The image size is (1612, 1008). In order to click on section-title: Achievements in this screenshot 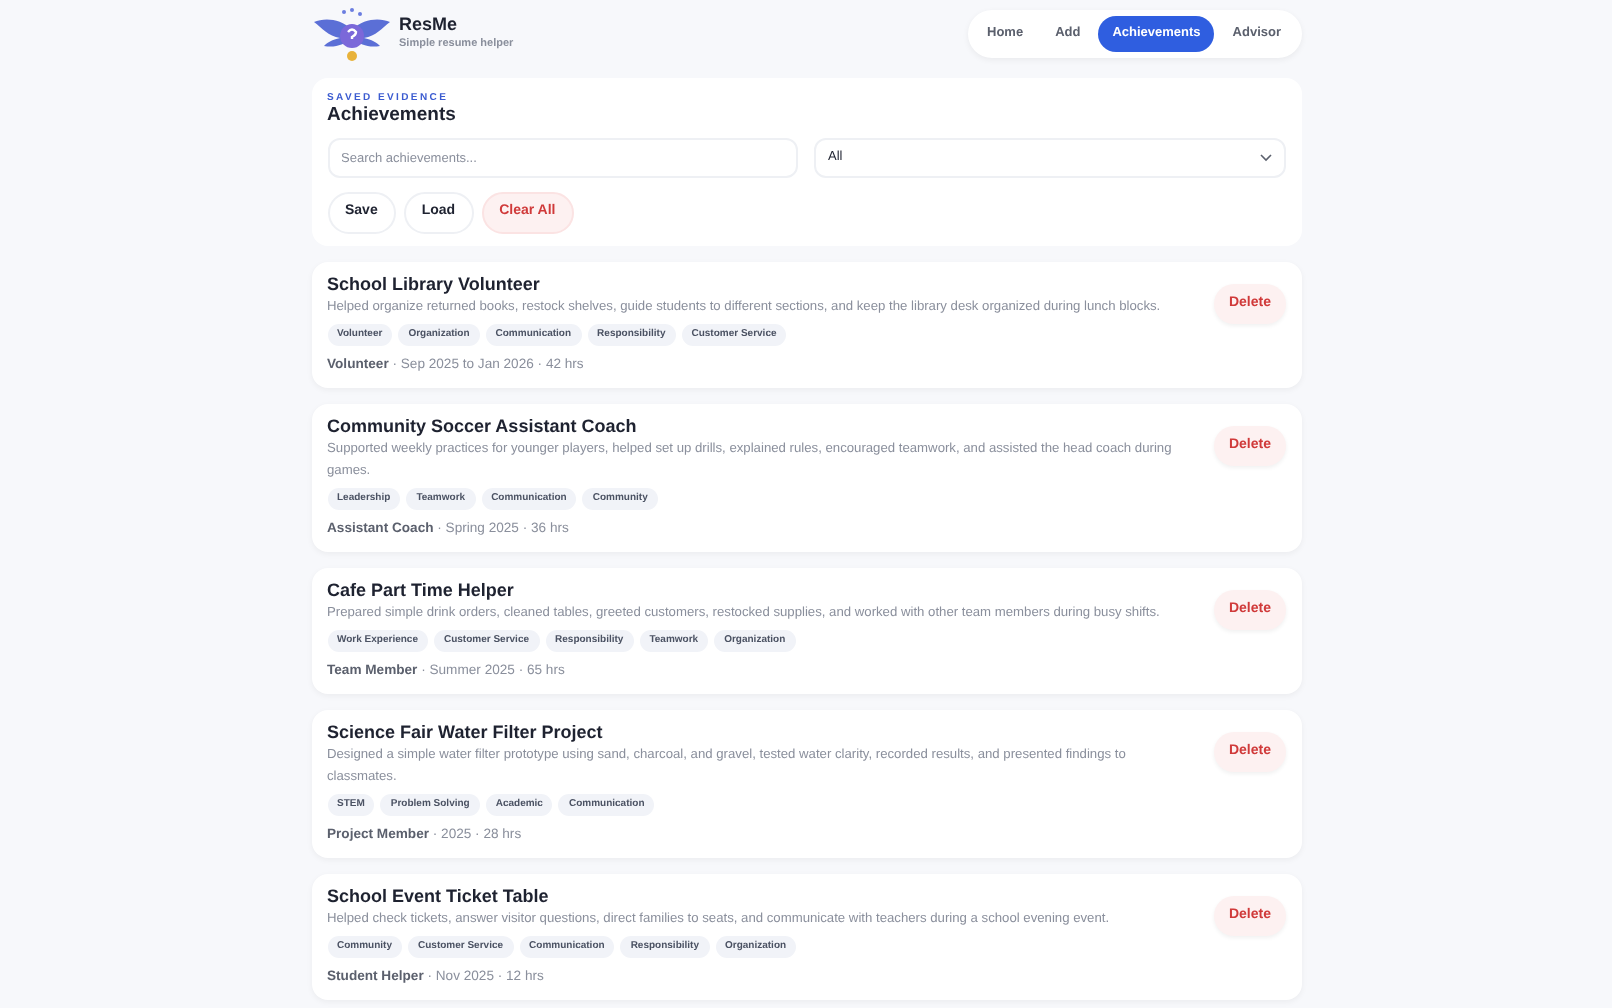, I will do `click(392, 116)`.